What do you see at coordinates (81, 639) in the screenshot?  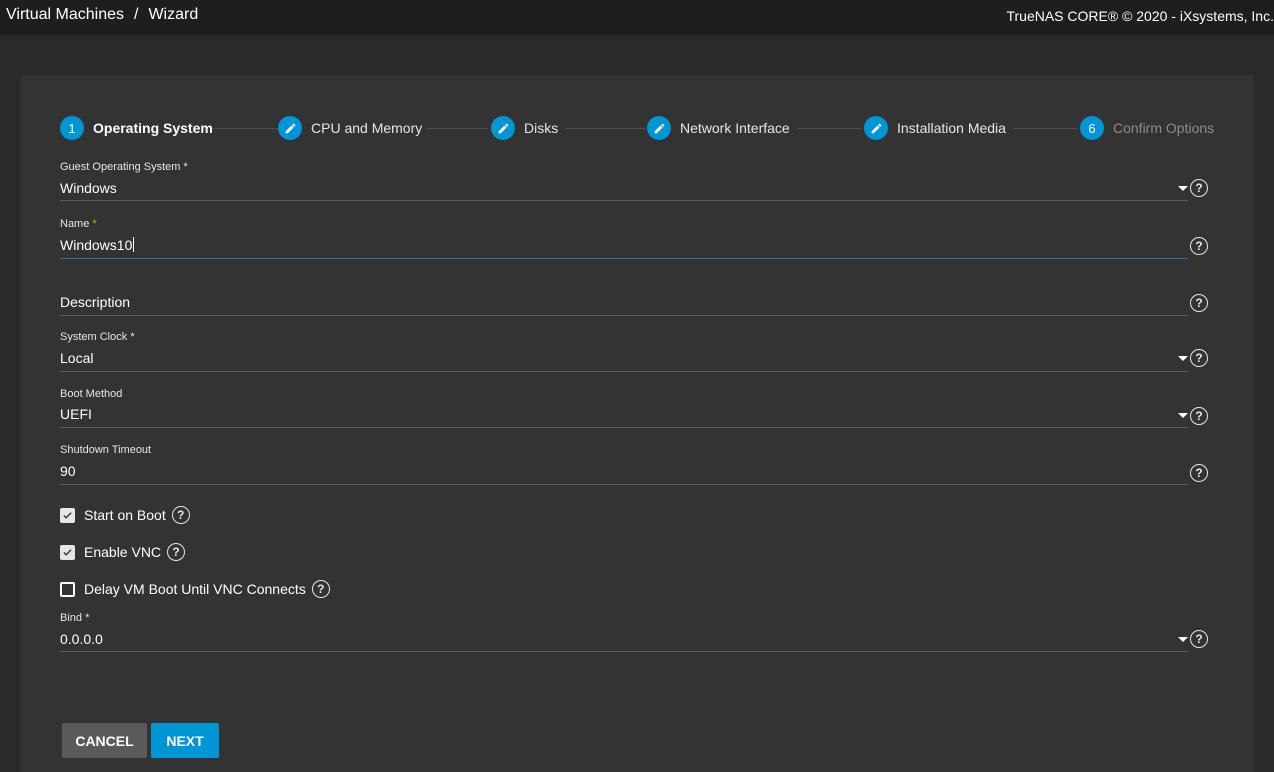 I see `field-value: 0.0.0.0` at bounding box center [81, 639].